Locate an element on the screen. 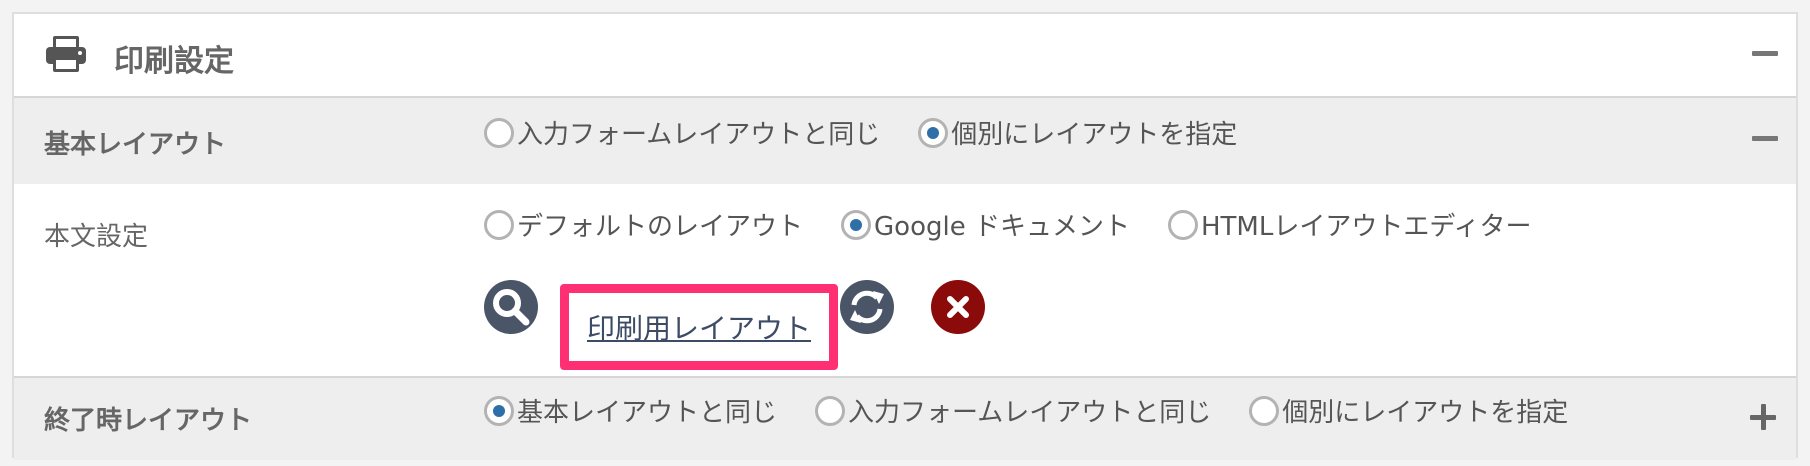  radio-label: デフォルトのレイアウト is located at coordinates (660, 227).